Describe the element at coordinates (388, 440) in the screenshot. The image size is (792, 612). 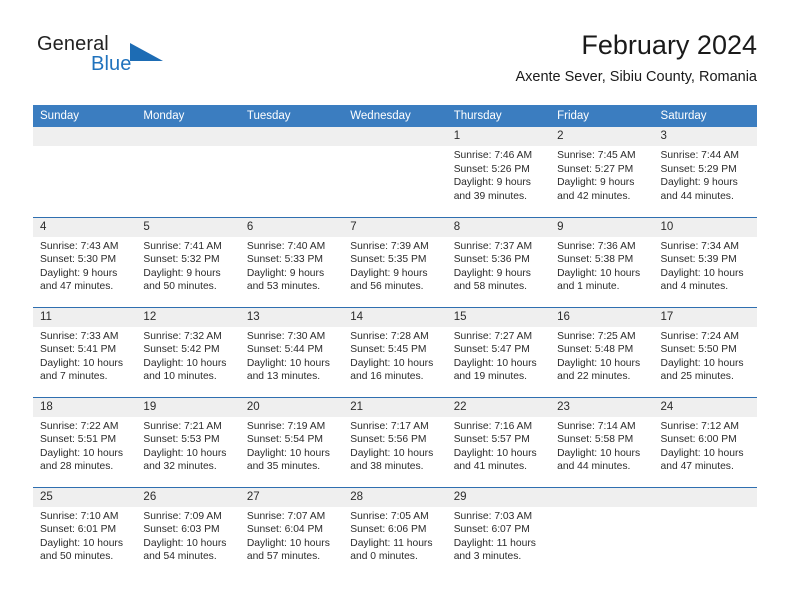
I see `sunset-time: Sunset: 5:56 PM` at that location.